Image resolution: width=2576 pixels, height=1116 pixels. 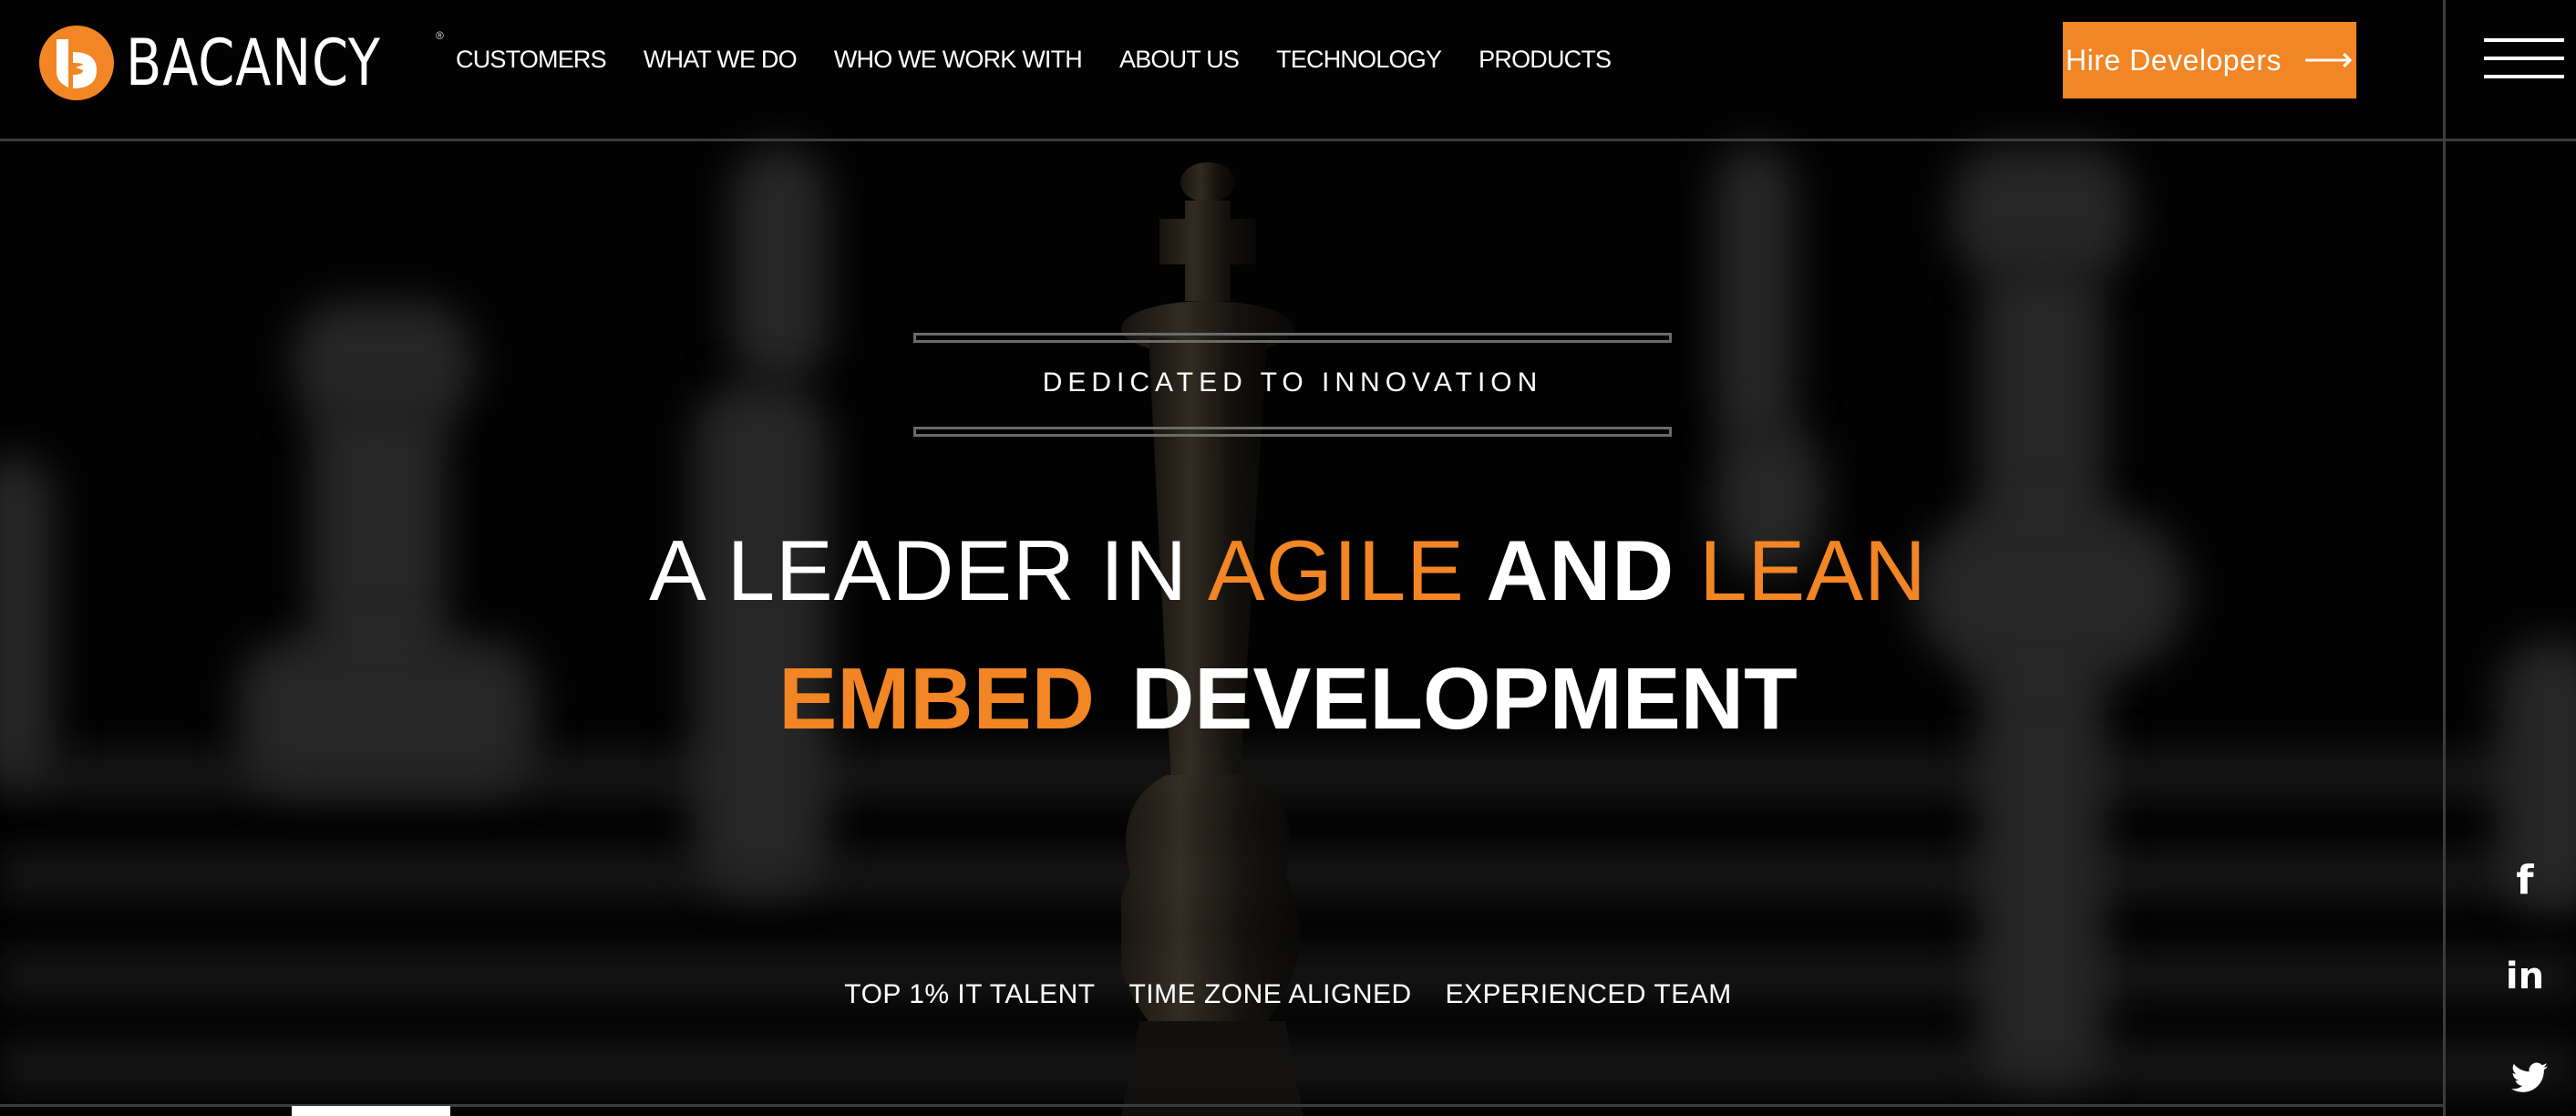 I want to click on feature-item: TIME ZONE ALIGNED, so click(x=1270, y=994).